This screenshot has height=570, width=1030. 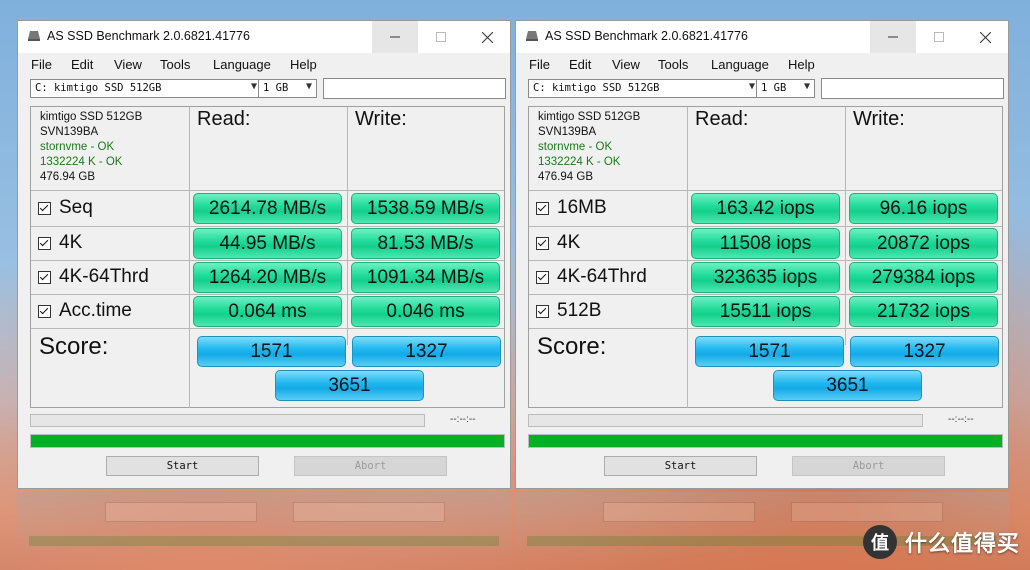 I want to click on read-result: 2614.78 MB/s, so click(x=267, y=208).